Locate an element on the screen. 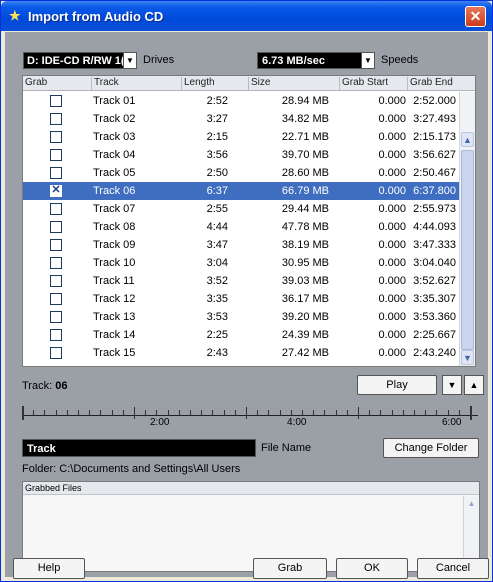 The image size is (493, 582). track-size: 27.42 MB is located at coordinates (305, 353).